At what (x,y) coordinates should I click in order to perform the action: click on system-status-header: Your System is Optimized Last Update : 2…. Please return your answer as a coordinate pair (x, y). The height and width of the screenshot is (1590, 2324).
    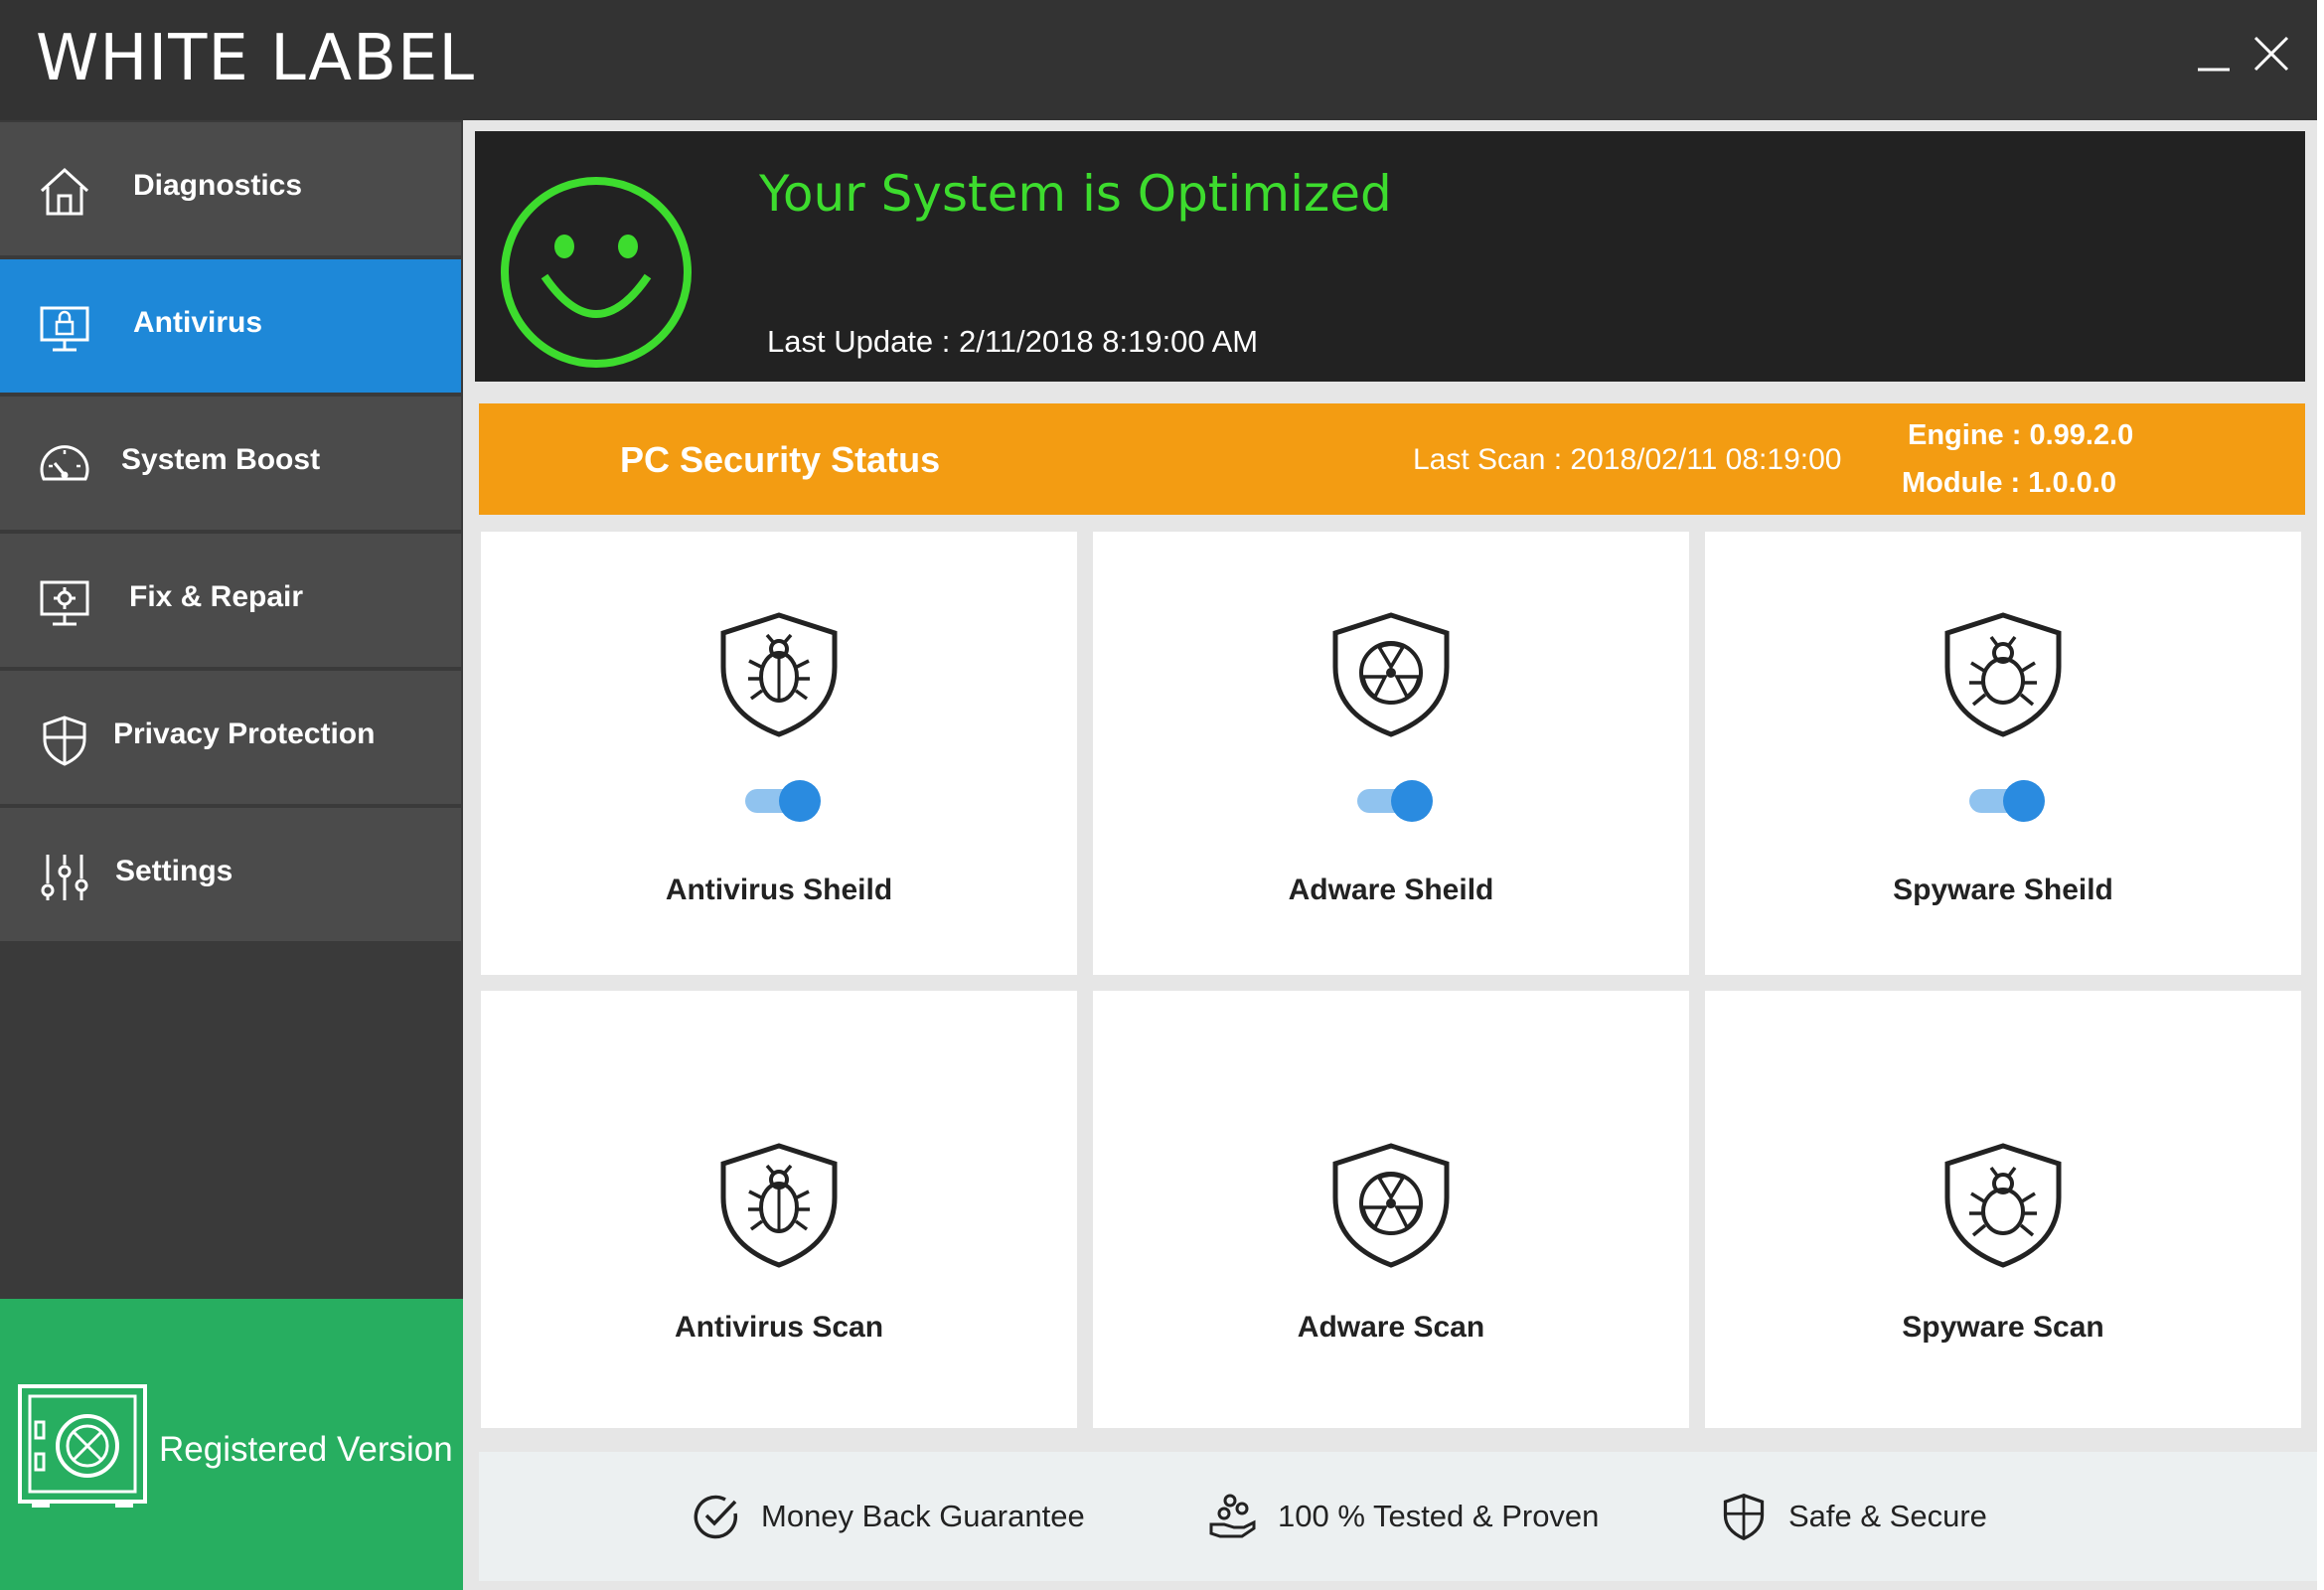
    Looking at the image, I should click on (1390, 256).